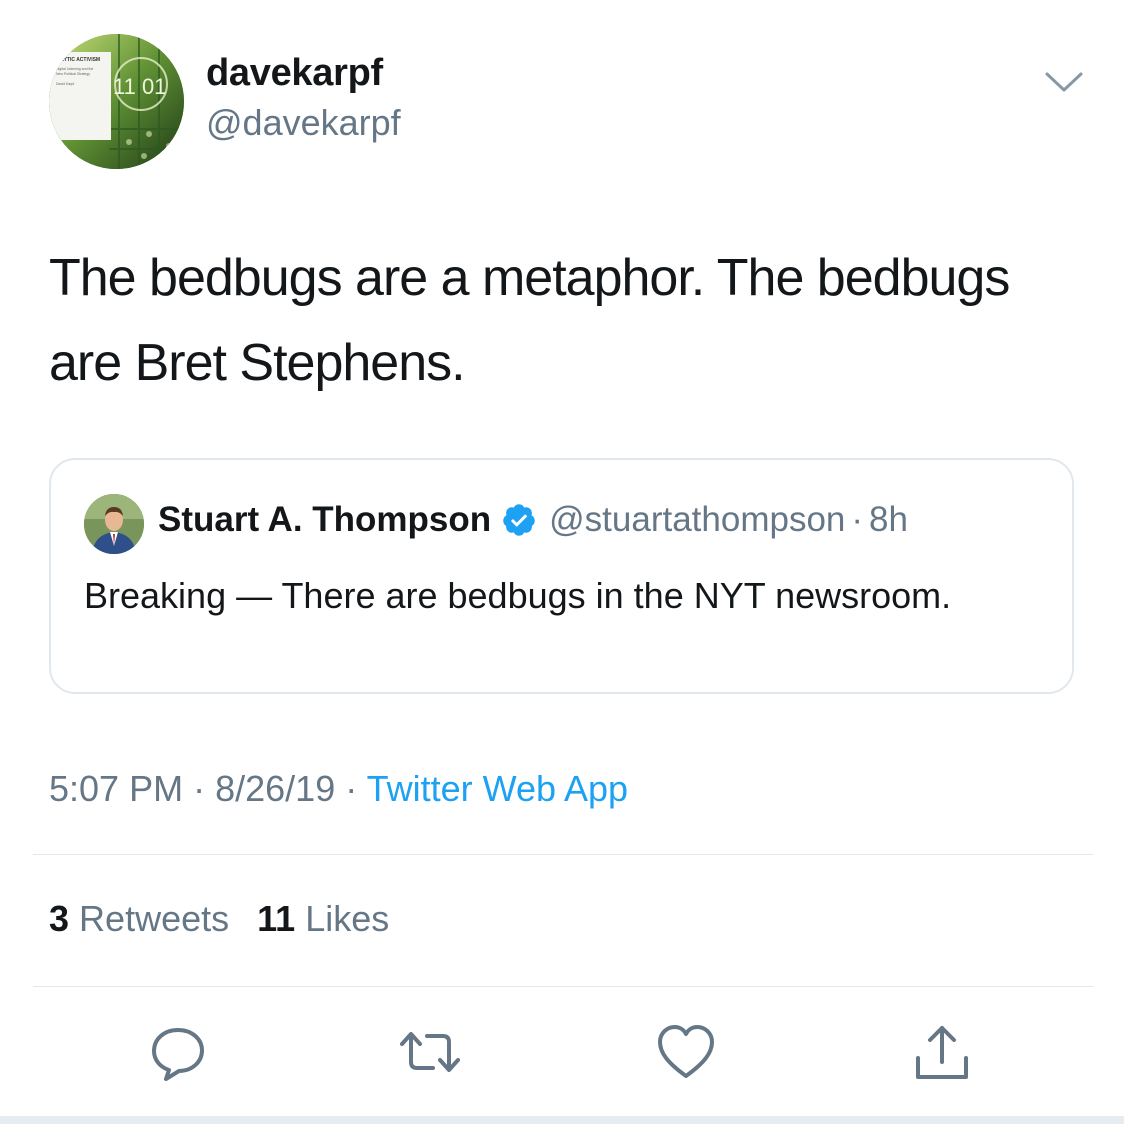 This screenshot has height=1124, width=1124. I want to click on avatar-book-subtitle-2: New Political Strategy, so click(73, 74).